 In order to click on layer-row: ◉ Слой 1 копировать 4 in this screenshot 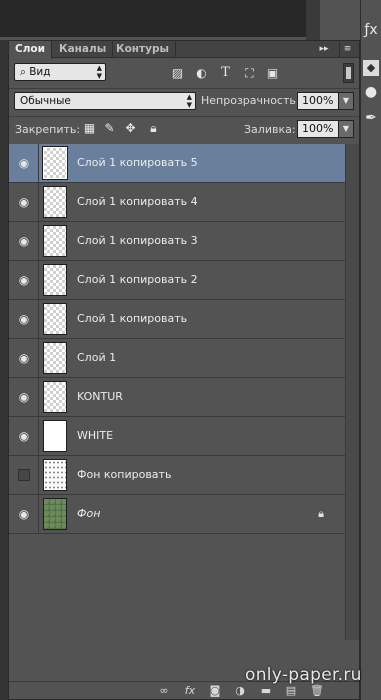, I will do `click(177, 202)`.